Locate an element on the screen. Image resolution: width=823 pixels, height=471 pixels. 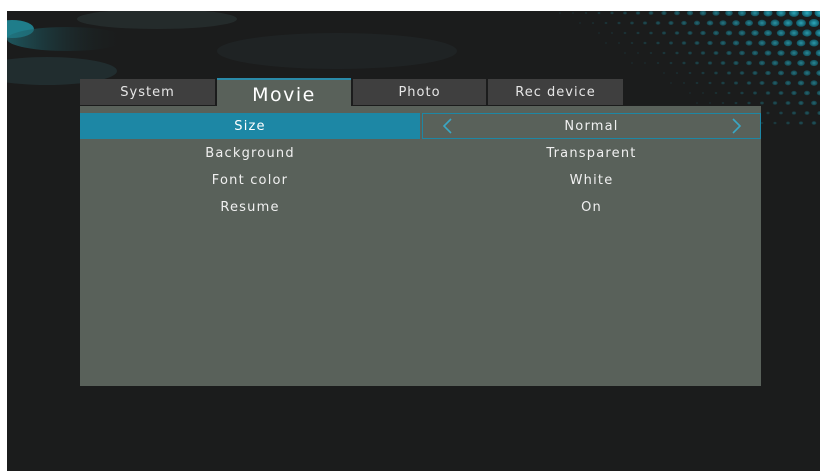
tab-system: System is located at coordinates (147, 92).